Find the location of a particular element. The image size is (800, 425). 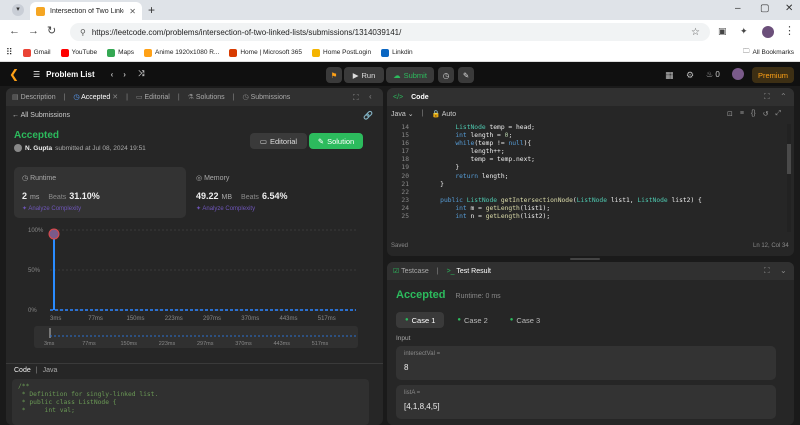

tab-description: ▤ Description is located at coordinates (34, 97).